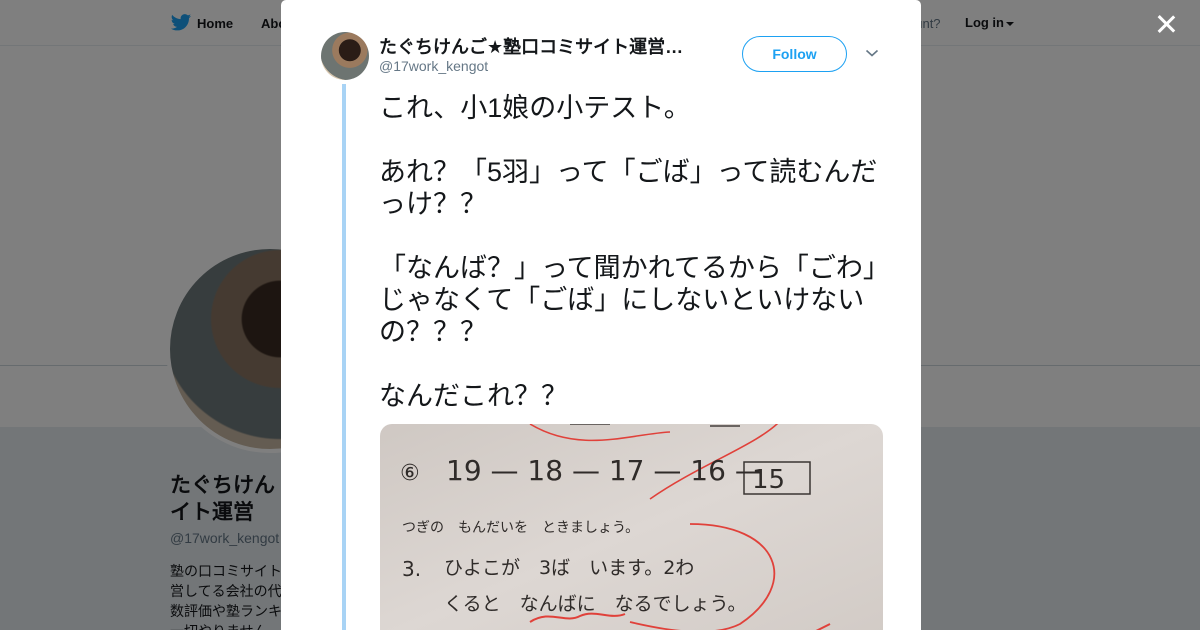 The height and width of the screenshot is (630, 1200). I want to click on question-number: 3., so click(411, 569).